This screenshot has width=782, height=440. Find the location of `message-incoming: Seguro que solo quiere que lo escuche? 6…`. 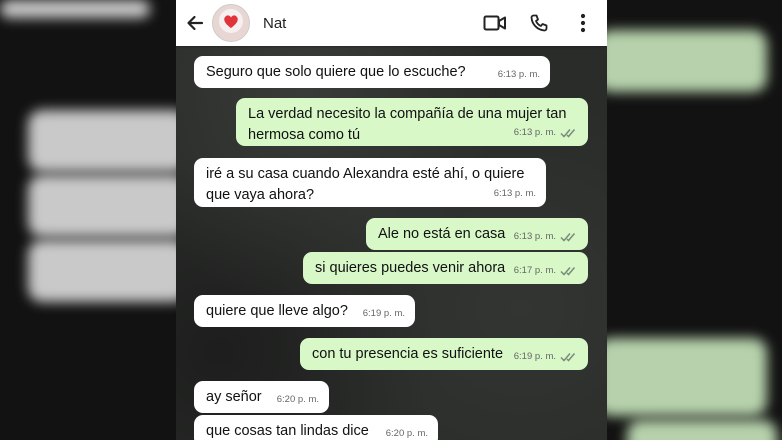

message-incoming: Seguro que solo quiere que lo escuche? 6… is located at coordinates (372, 72).